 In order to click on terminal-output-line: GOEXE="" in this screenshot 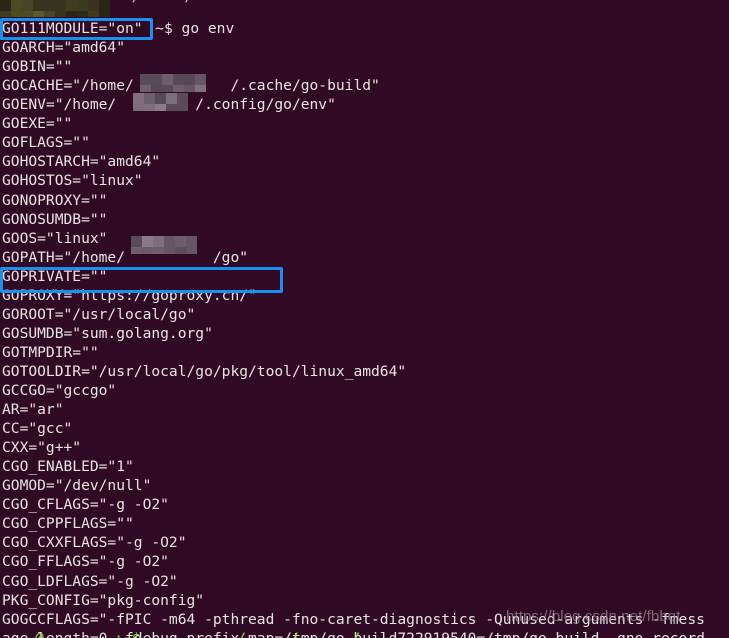, I will do `click(37, 124)`.